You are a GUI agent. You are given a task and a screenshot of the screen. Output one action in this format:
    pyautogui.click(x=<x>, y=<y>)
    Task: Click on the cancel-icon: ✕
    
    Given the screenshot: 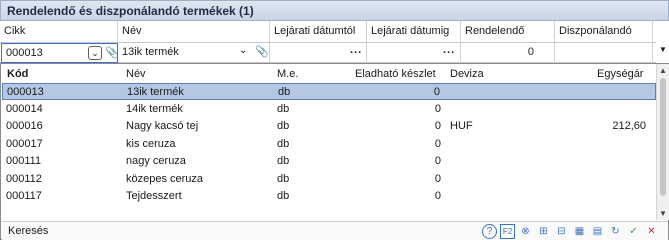 What is the action you would take?
    pyautogui.click(x=651, y=231)
    